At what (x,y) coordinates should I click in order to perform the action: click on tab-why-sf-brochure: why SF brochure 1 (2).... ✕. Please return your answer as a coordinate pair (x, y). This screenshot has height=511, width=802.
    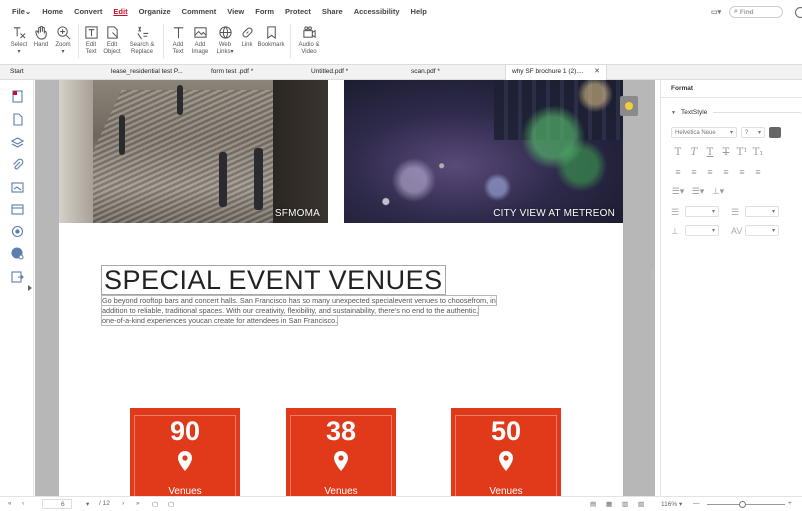
    Looking at the image, I should click on (556, 72).